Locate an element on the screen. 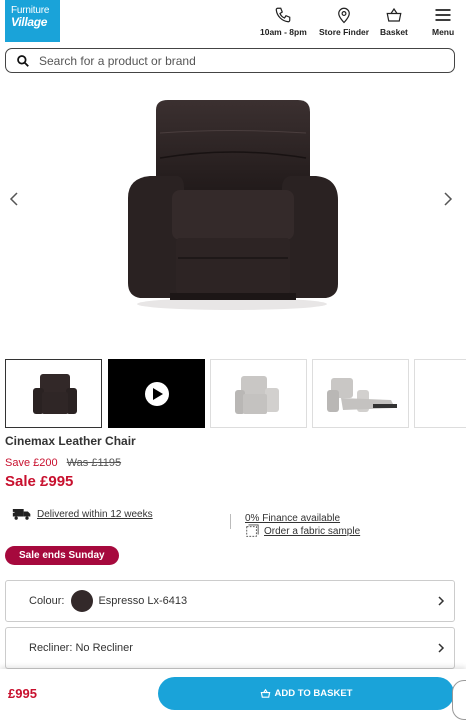 This screenshot has width=466, height=726. search-icon is located at coordinates (23, 60).